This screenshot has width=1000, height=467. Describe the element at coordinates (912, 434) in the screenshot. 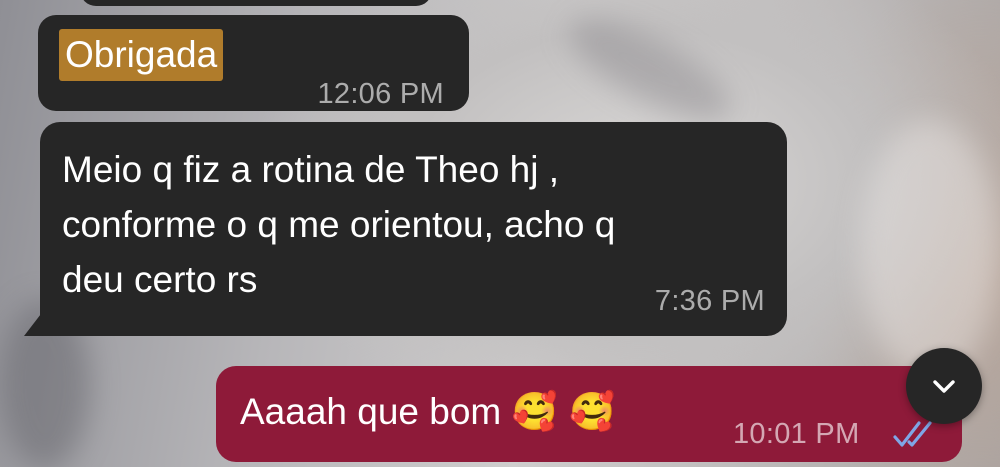

I see `double-check-icon` at that location.